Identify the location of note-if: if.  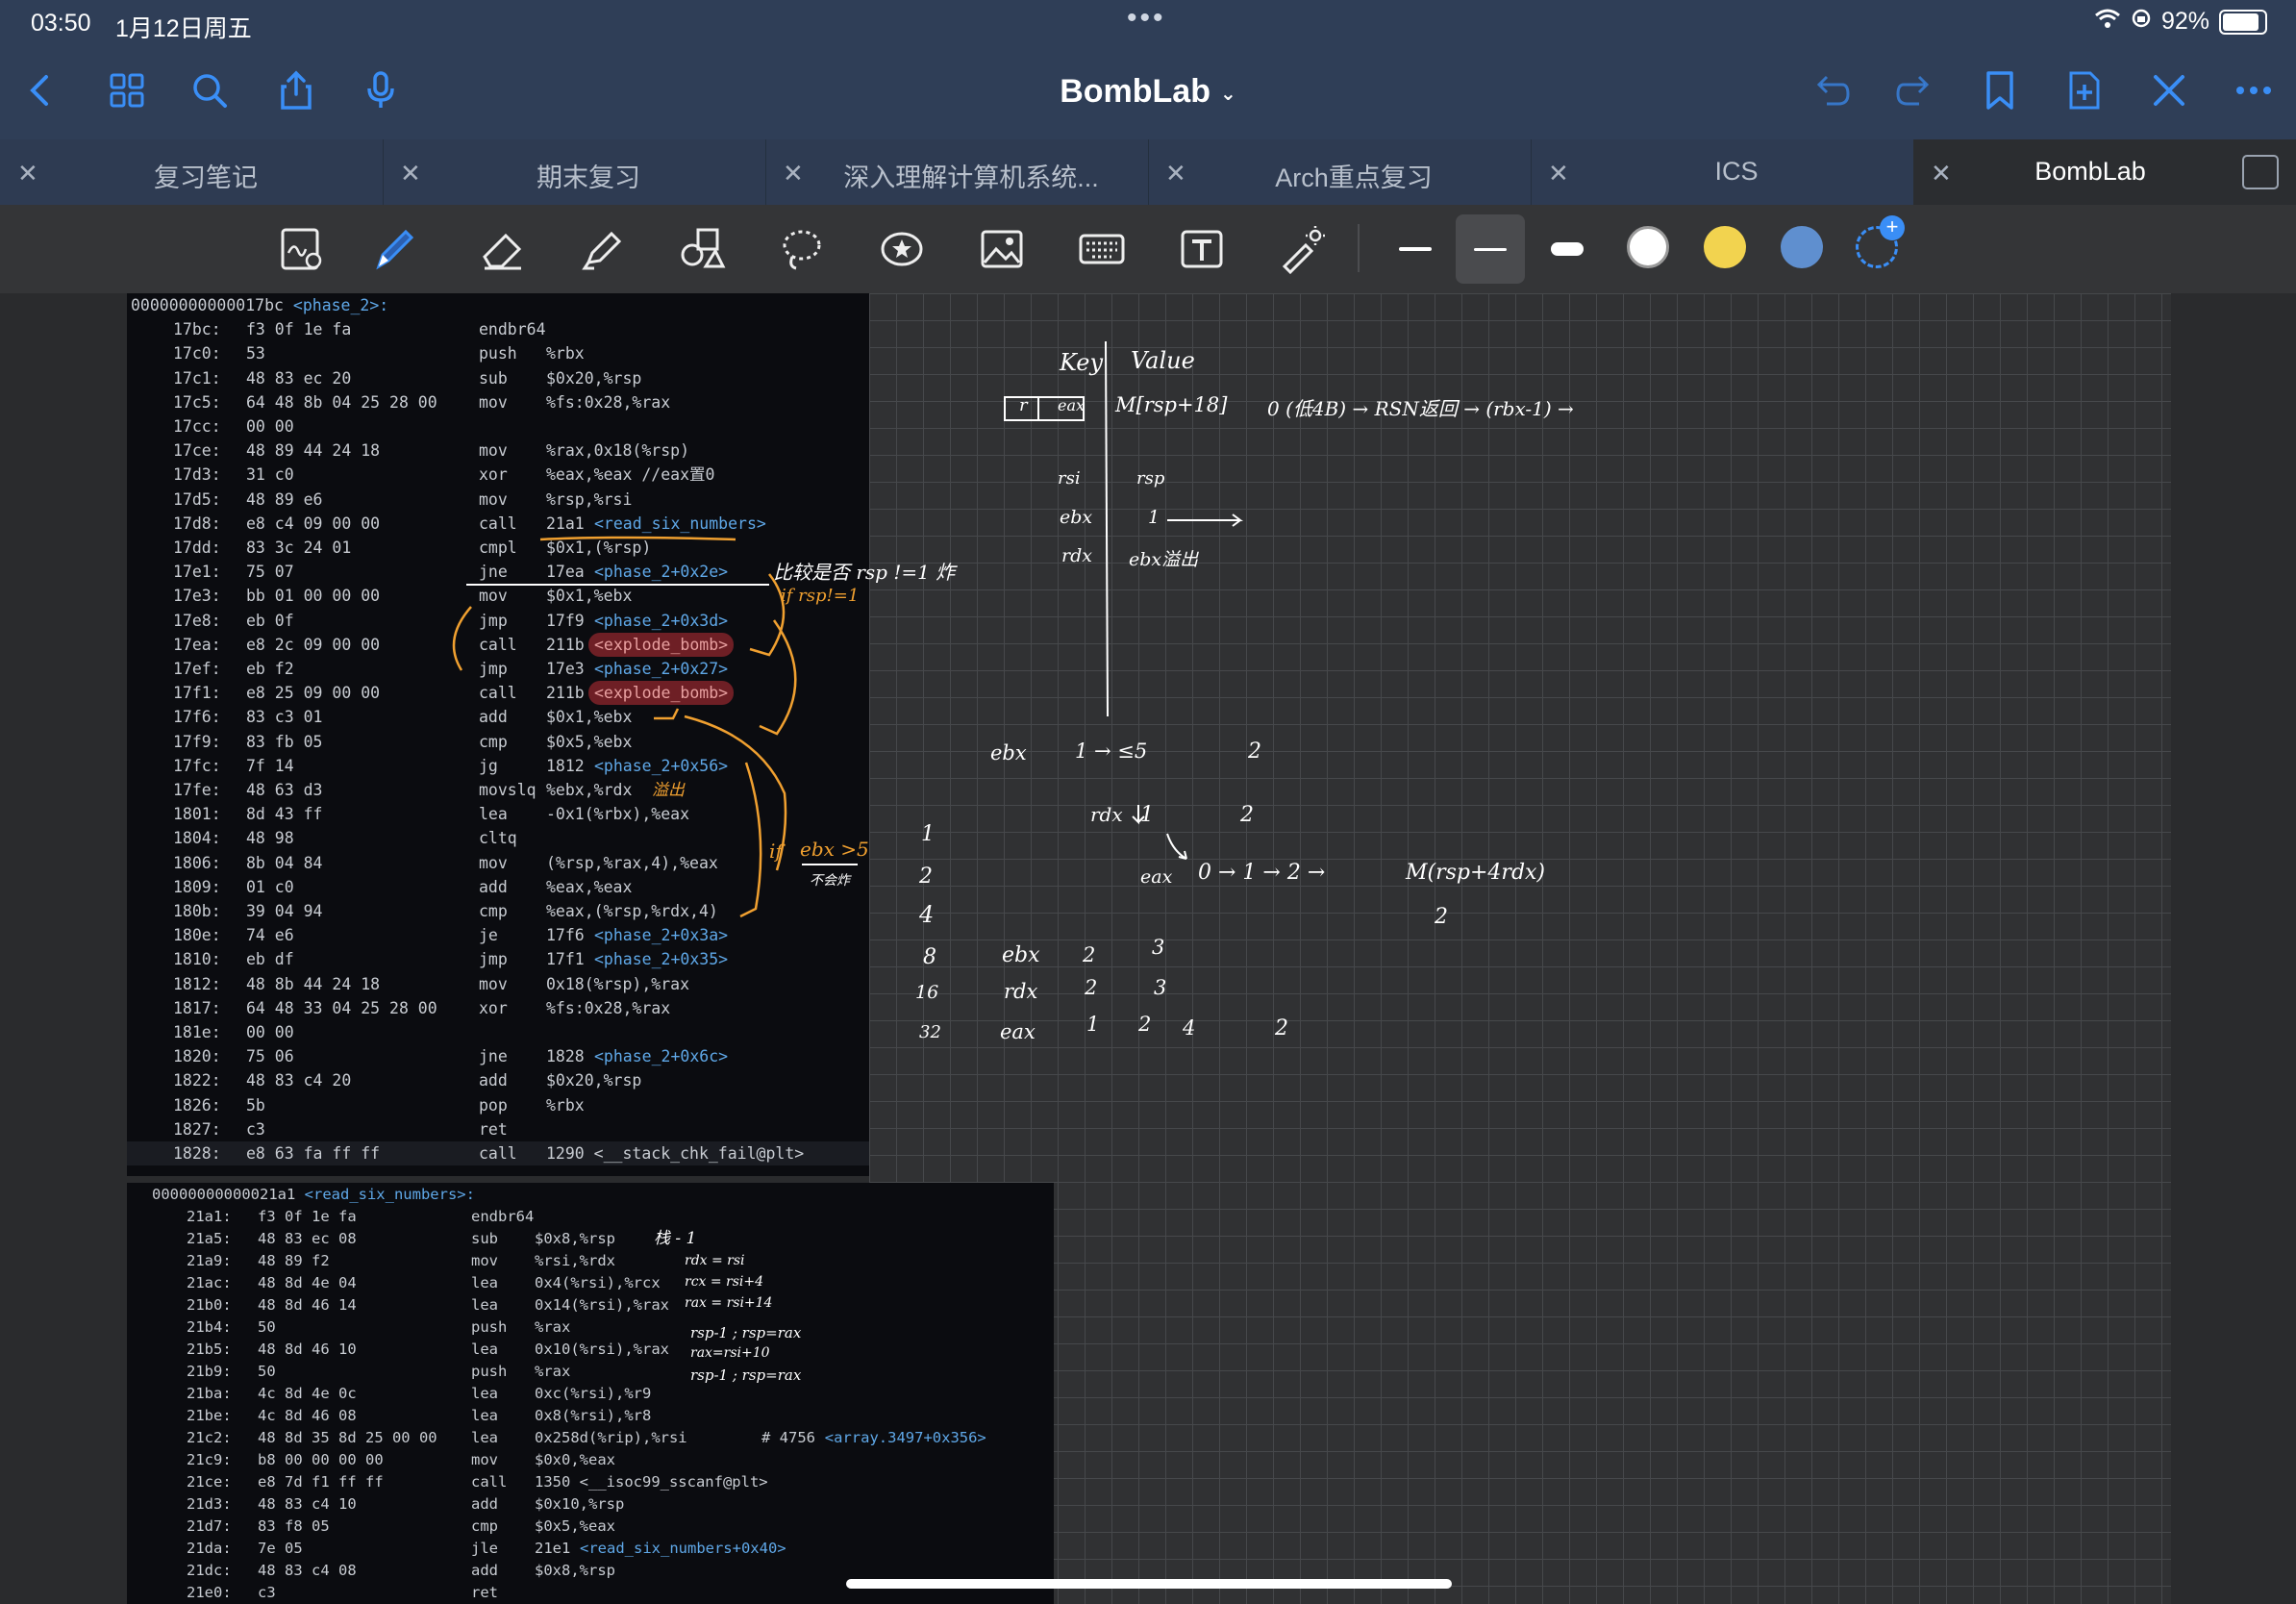
(776, 851).